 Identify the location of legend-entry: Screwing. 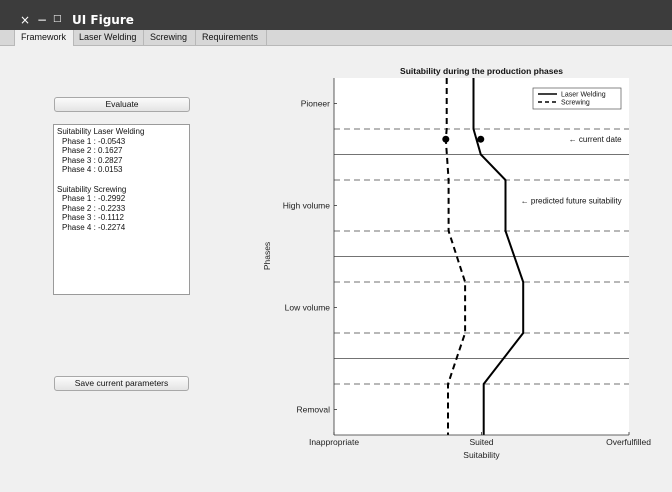
(575, 103).